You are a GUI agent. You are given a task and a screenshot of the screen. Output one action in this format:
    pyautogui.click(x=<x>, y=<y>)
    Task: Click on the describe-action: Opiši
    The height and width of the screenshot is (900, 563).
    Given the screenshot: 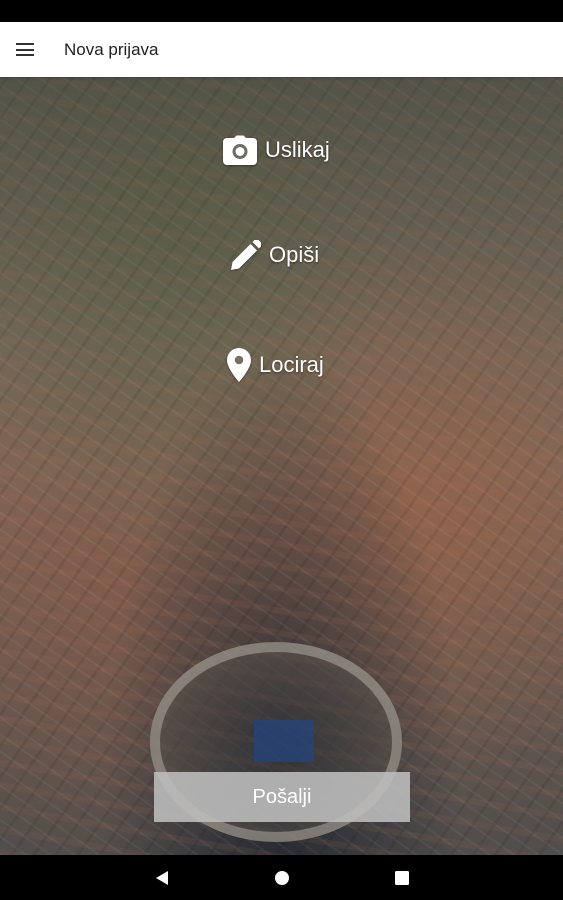 What is the action you would take?
    pyautogui.click(x=275, y=255)
    